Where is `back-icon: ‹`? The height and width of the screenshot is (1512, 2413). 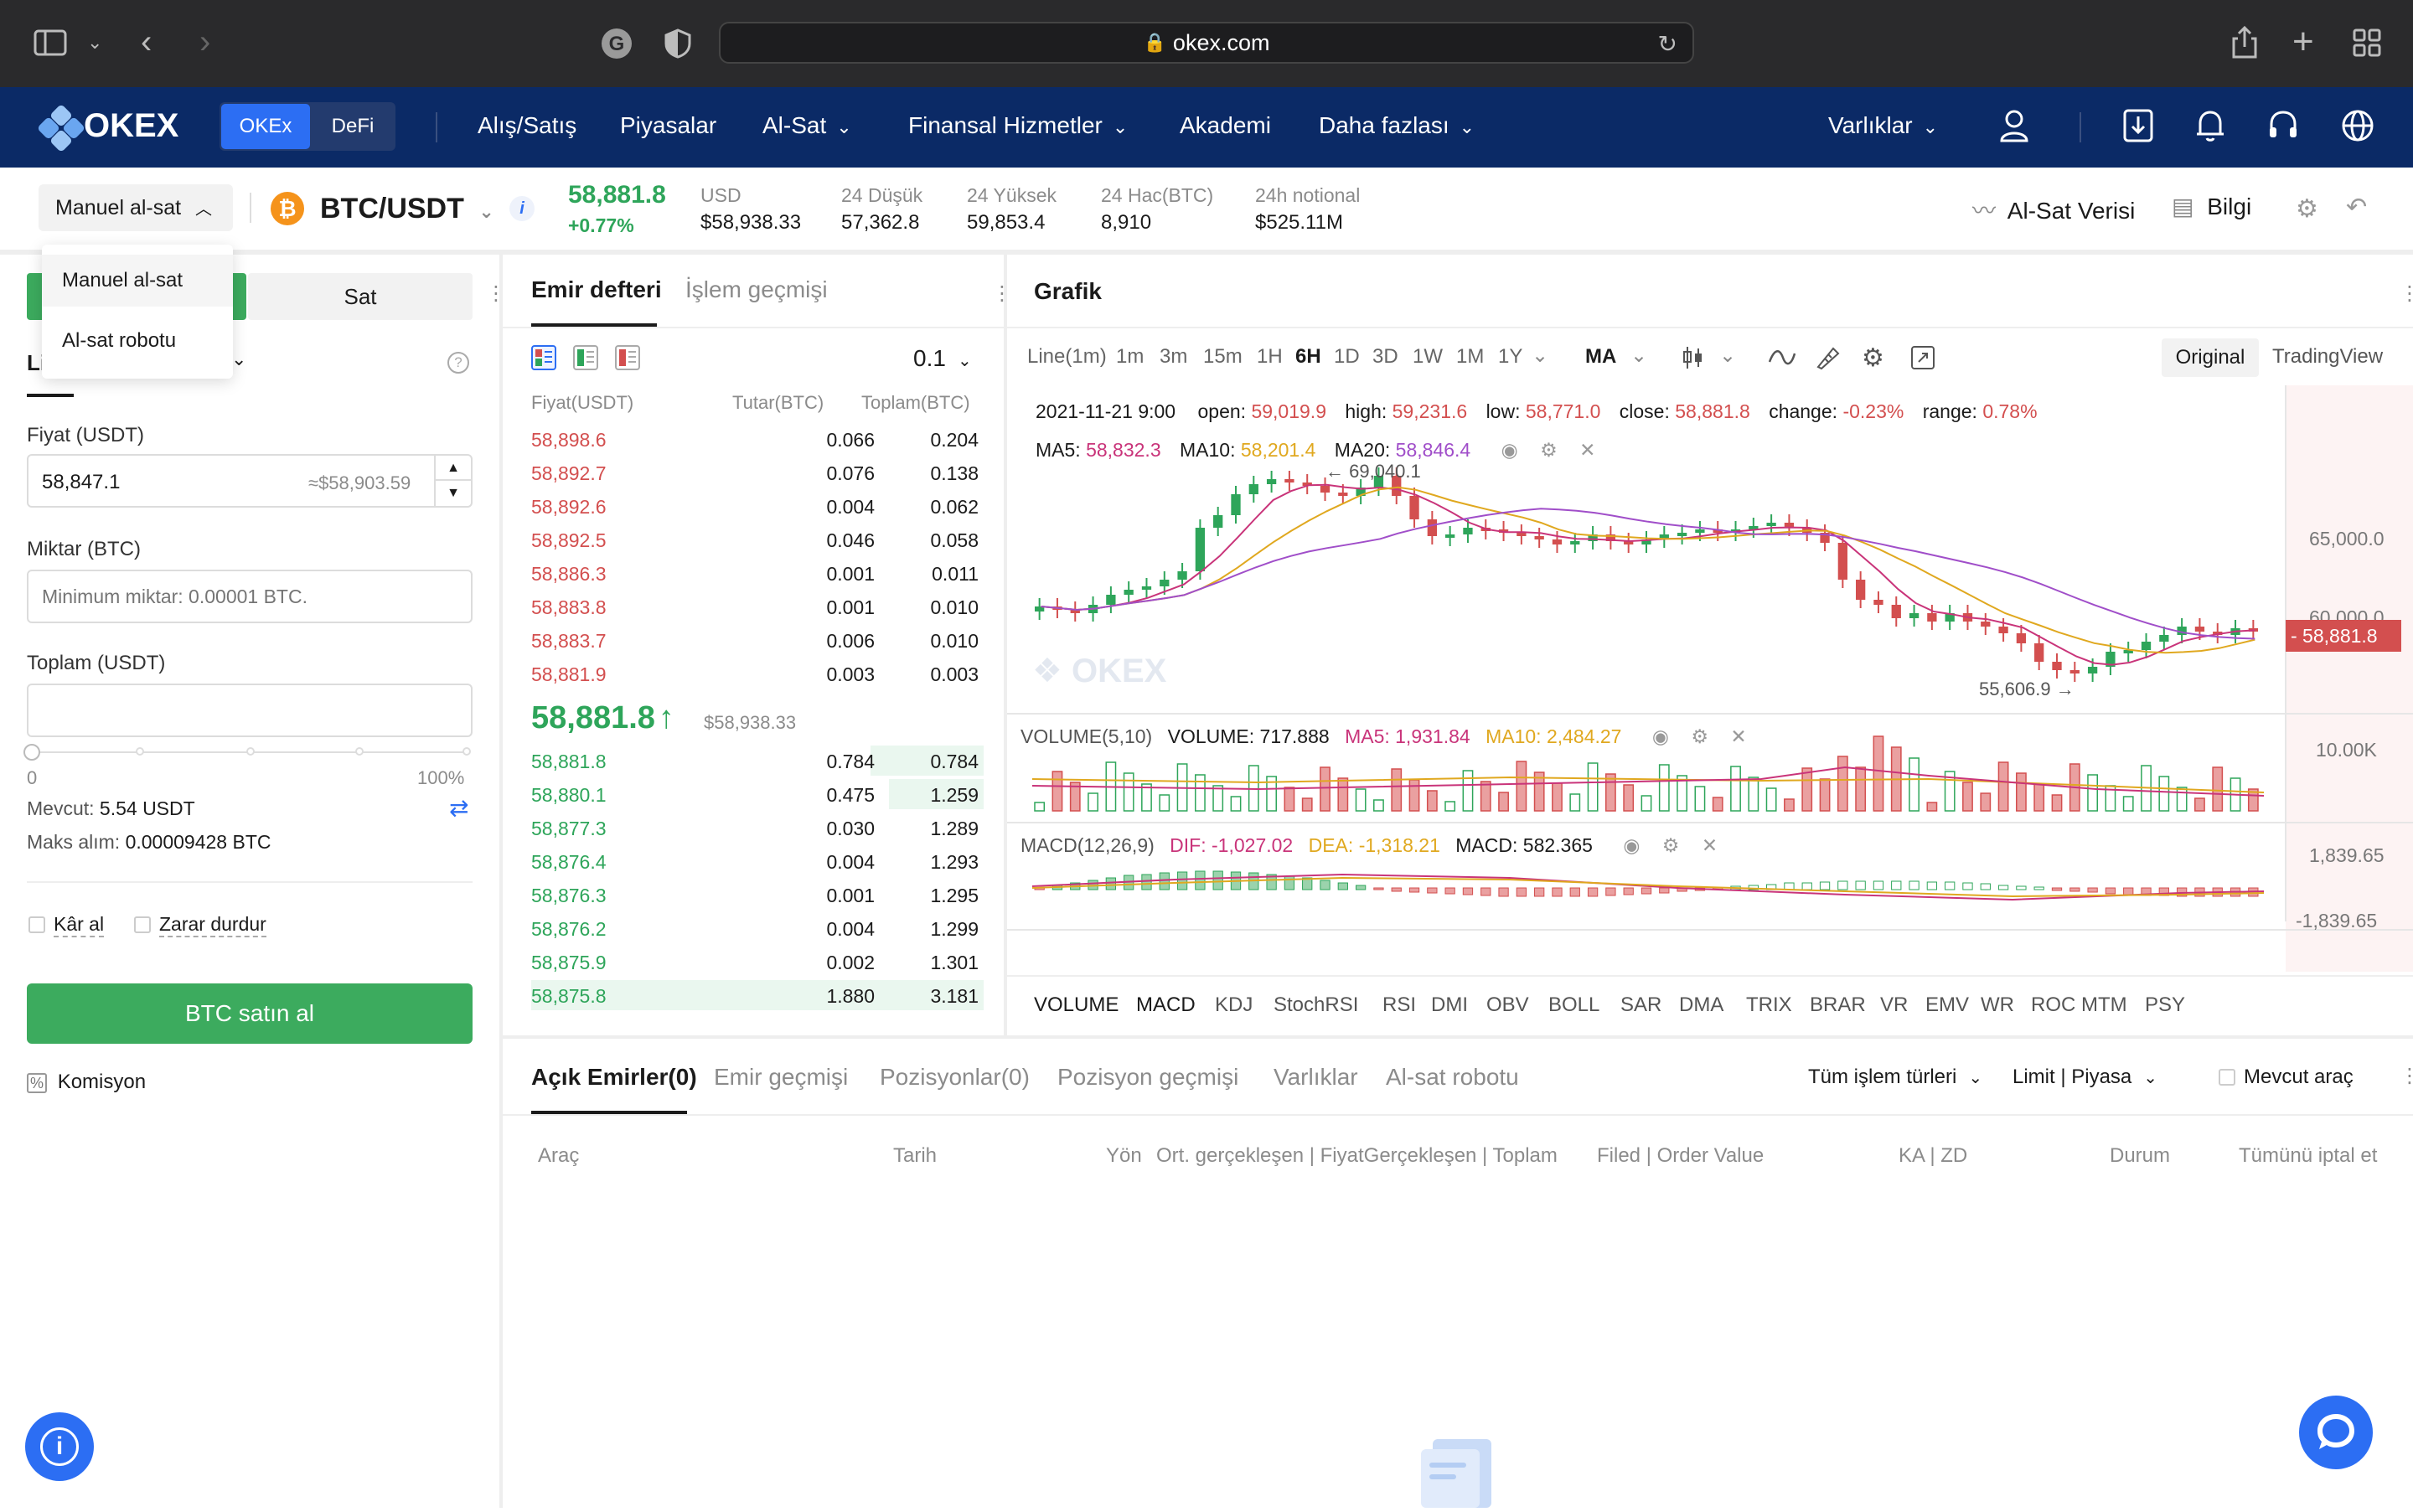 back-icon: ‹ is located at coordinates (146, 42).